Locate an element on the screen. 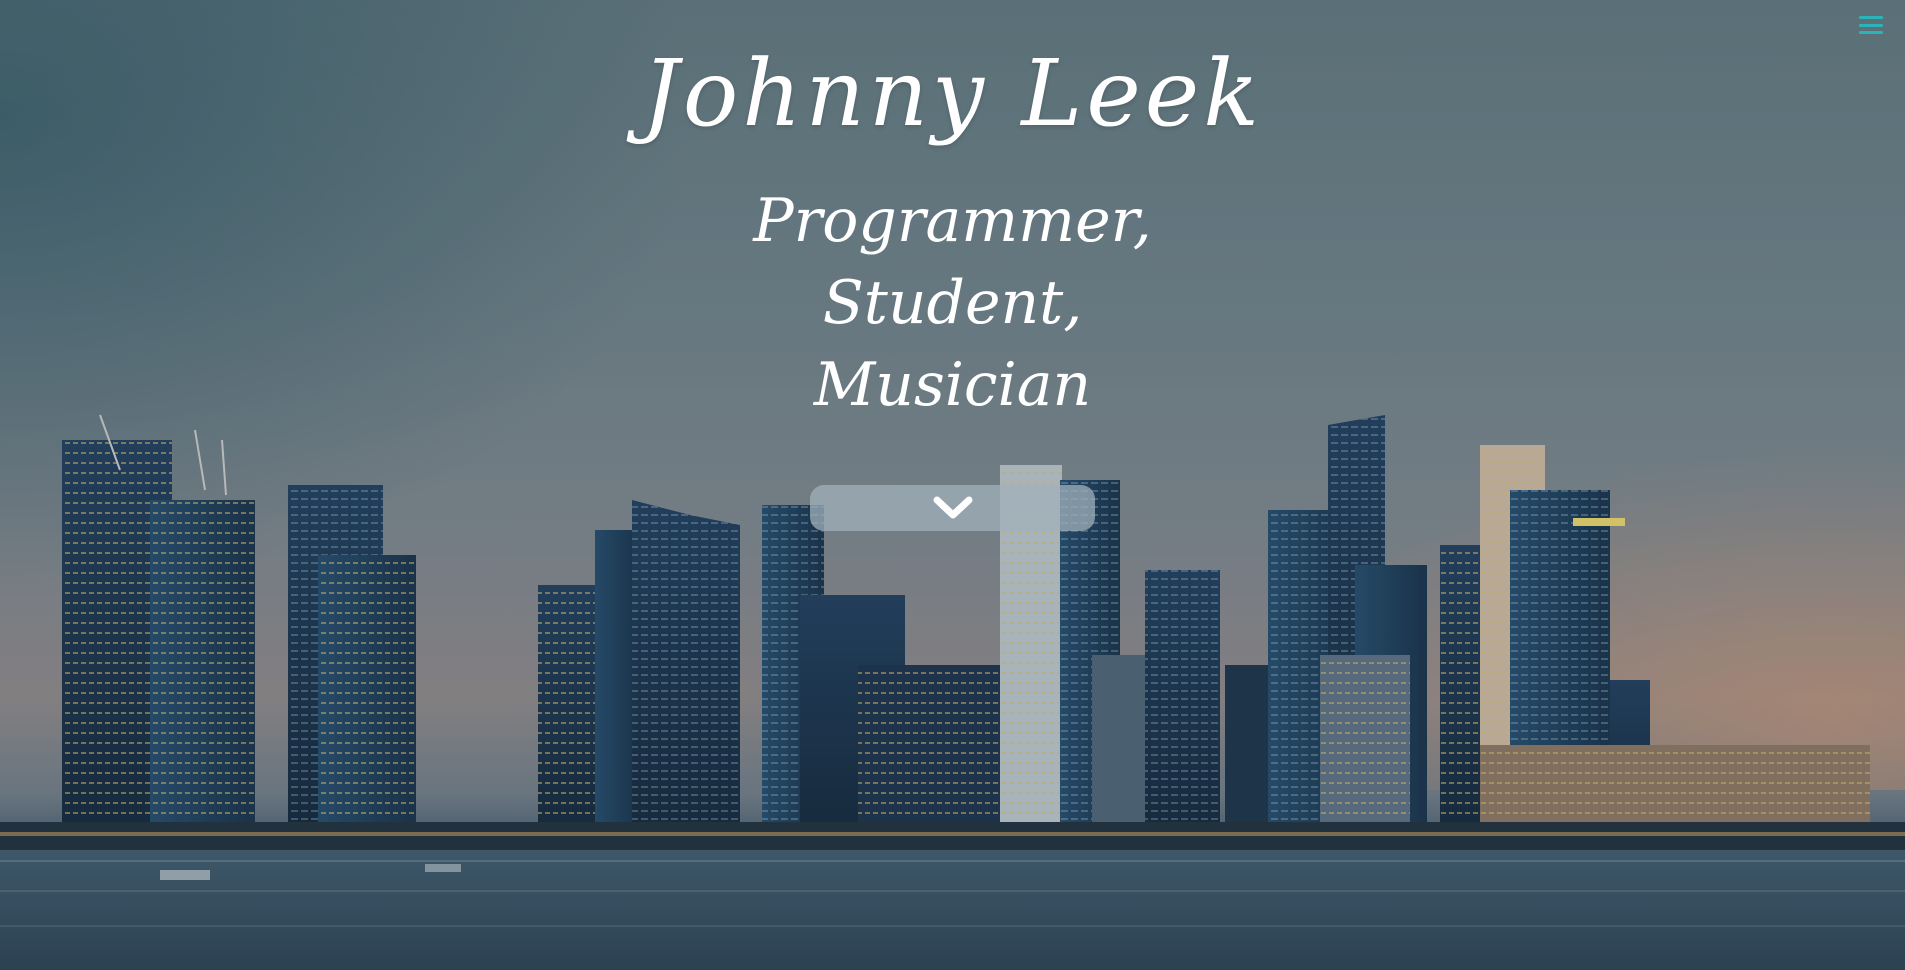 The height and width of the screenshot is (970, 1905). role-student: Student, is located at coordinates (952, 303).